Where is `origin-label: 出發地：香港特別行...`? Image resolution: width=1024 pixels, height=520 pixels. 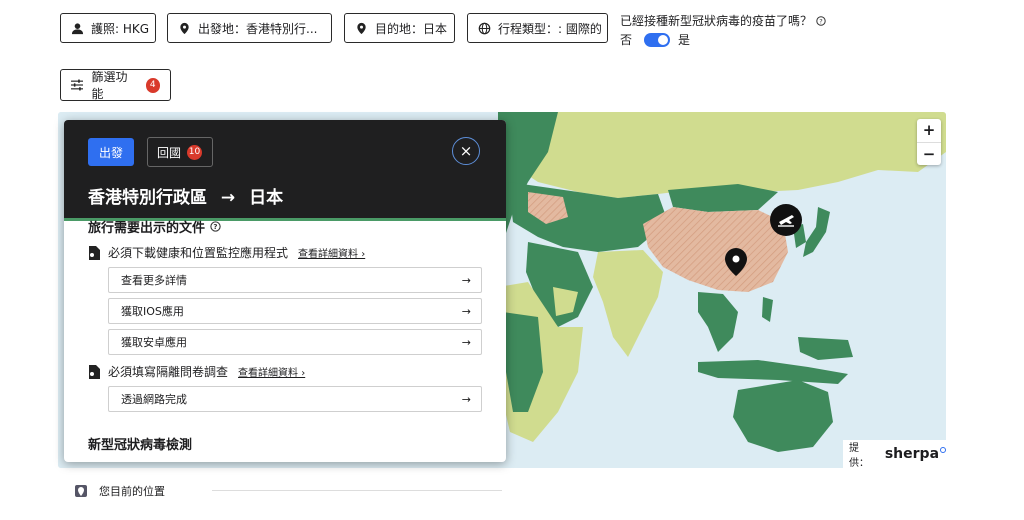
origin-label: 出發地：香港特別行... is located at coordinates (258, 28).